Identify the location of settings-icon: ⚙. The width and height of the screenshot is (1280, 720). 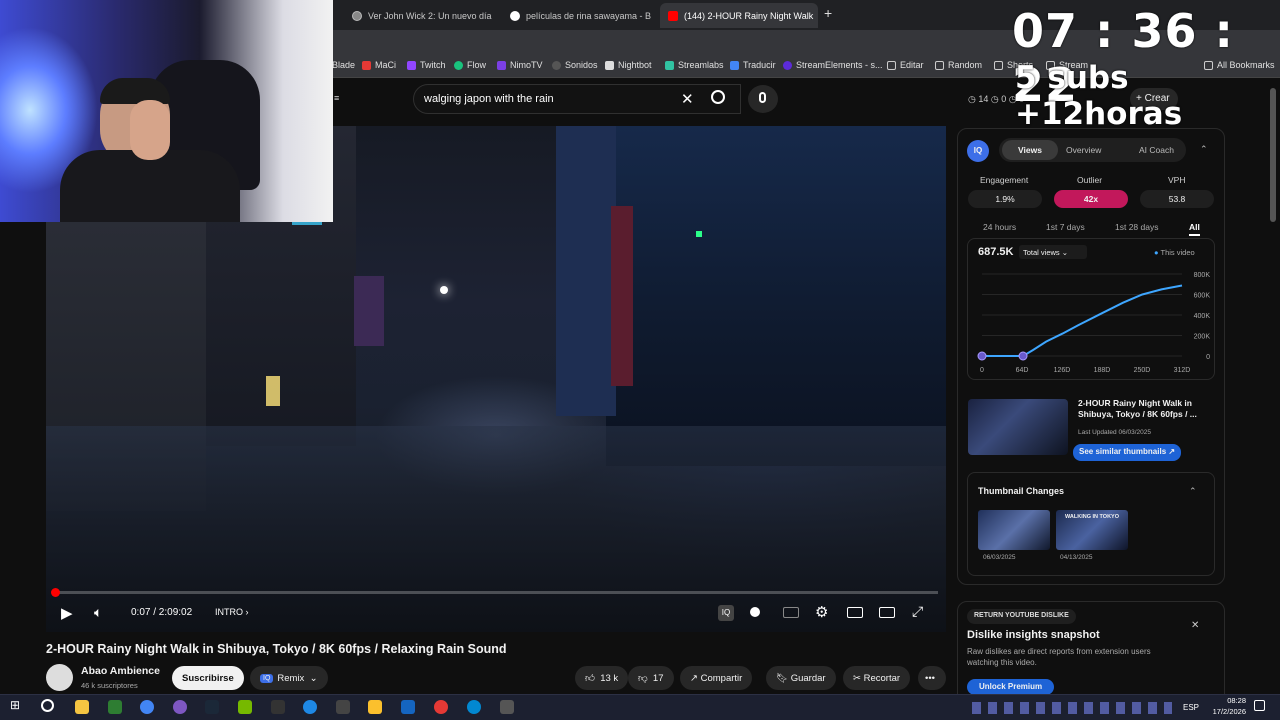
(821, 612).